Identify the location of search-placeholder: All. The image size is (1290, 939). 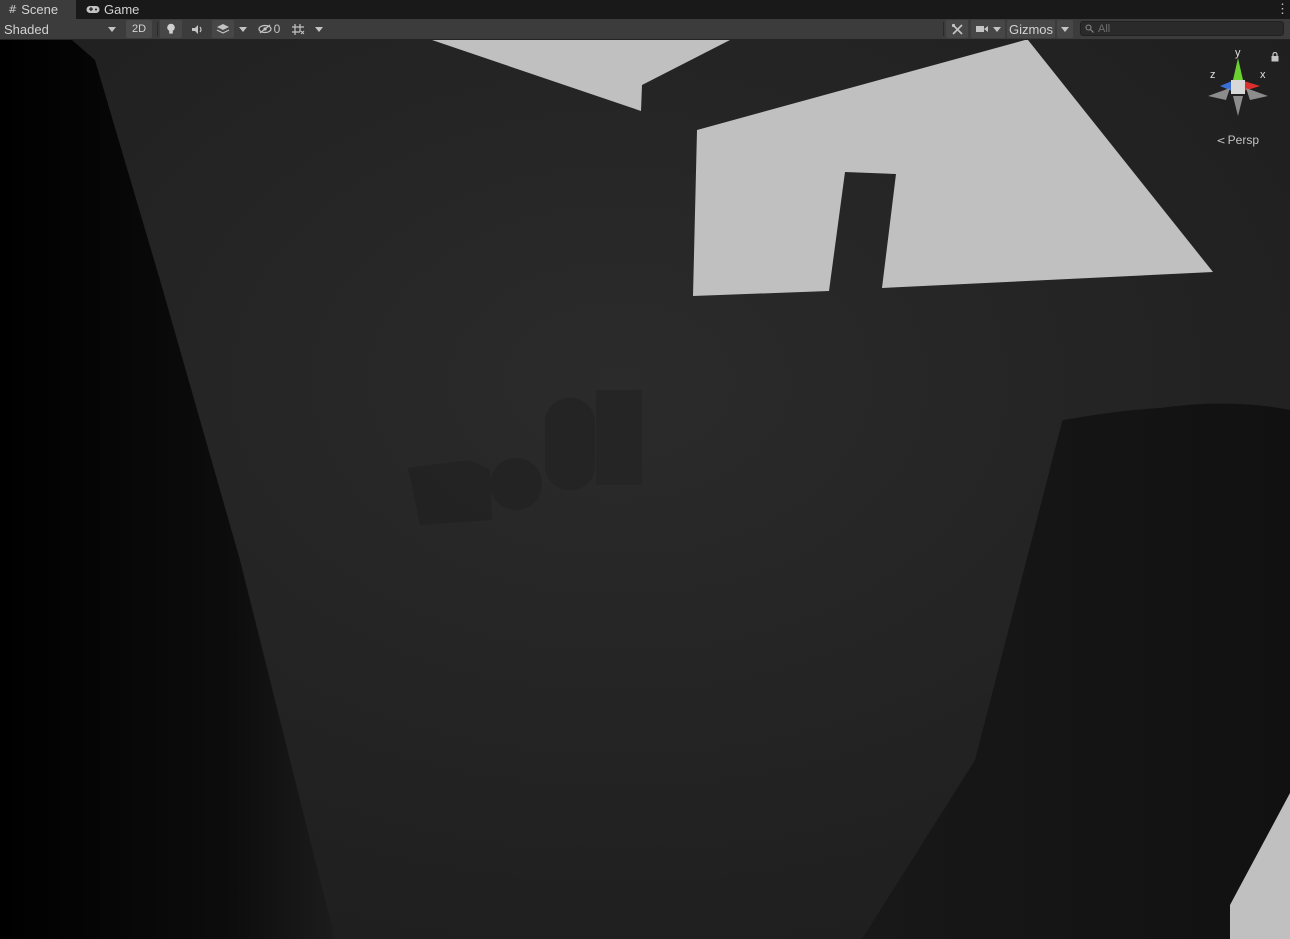
(1104, 28).